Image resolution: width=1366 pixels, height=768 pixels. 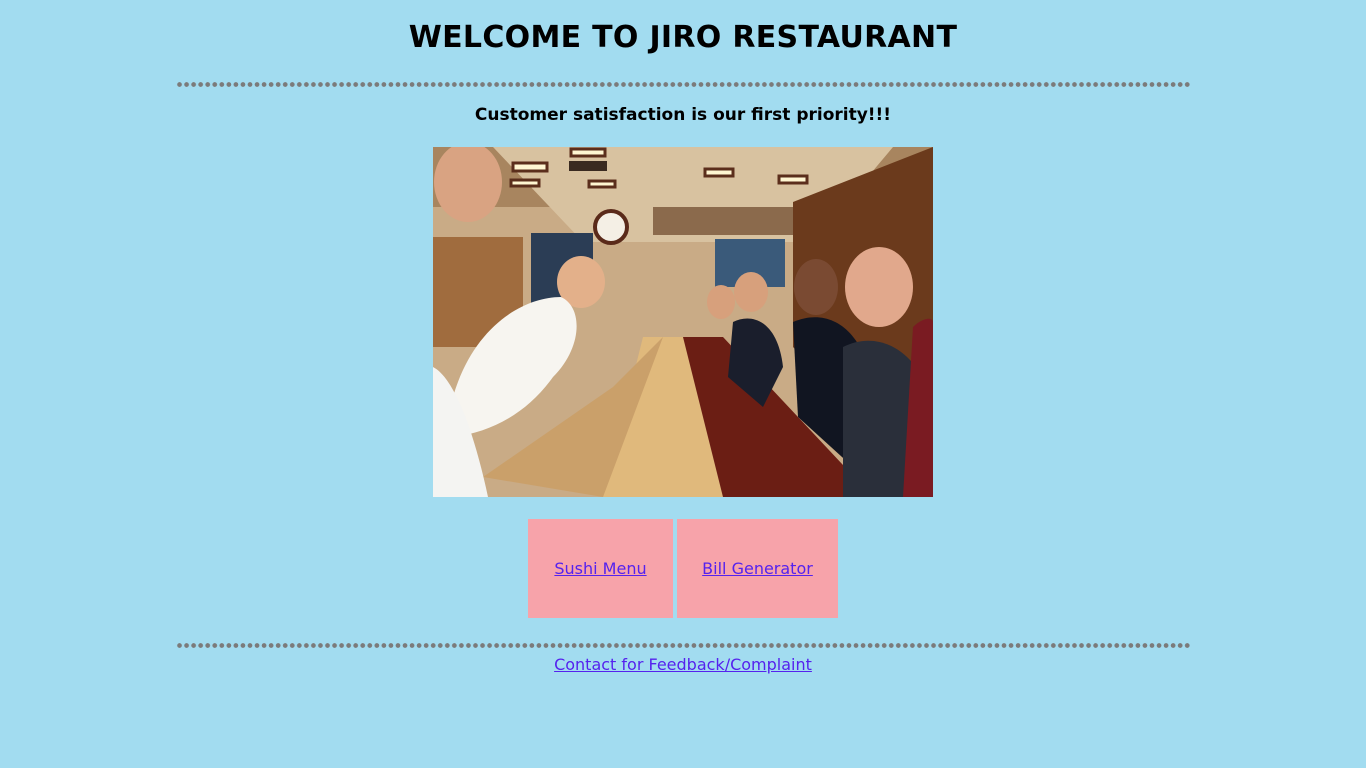 I want to click on footer: Contact for Feedback/Complaint, so click(x=683, y=664).